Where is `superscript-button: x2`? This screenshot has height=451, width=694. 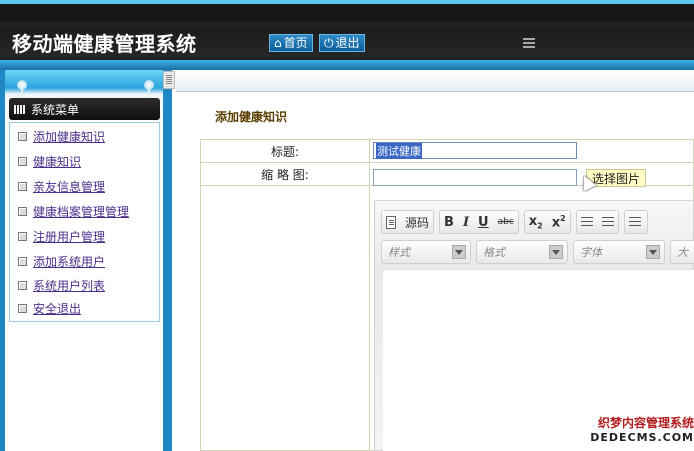 superscript-button: x2 is located at coordinates (559, 222).